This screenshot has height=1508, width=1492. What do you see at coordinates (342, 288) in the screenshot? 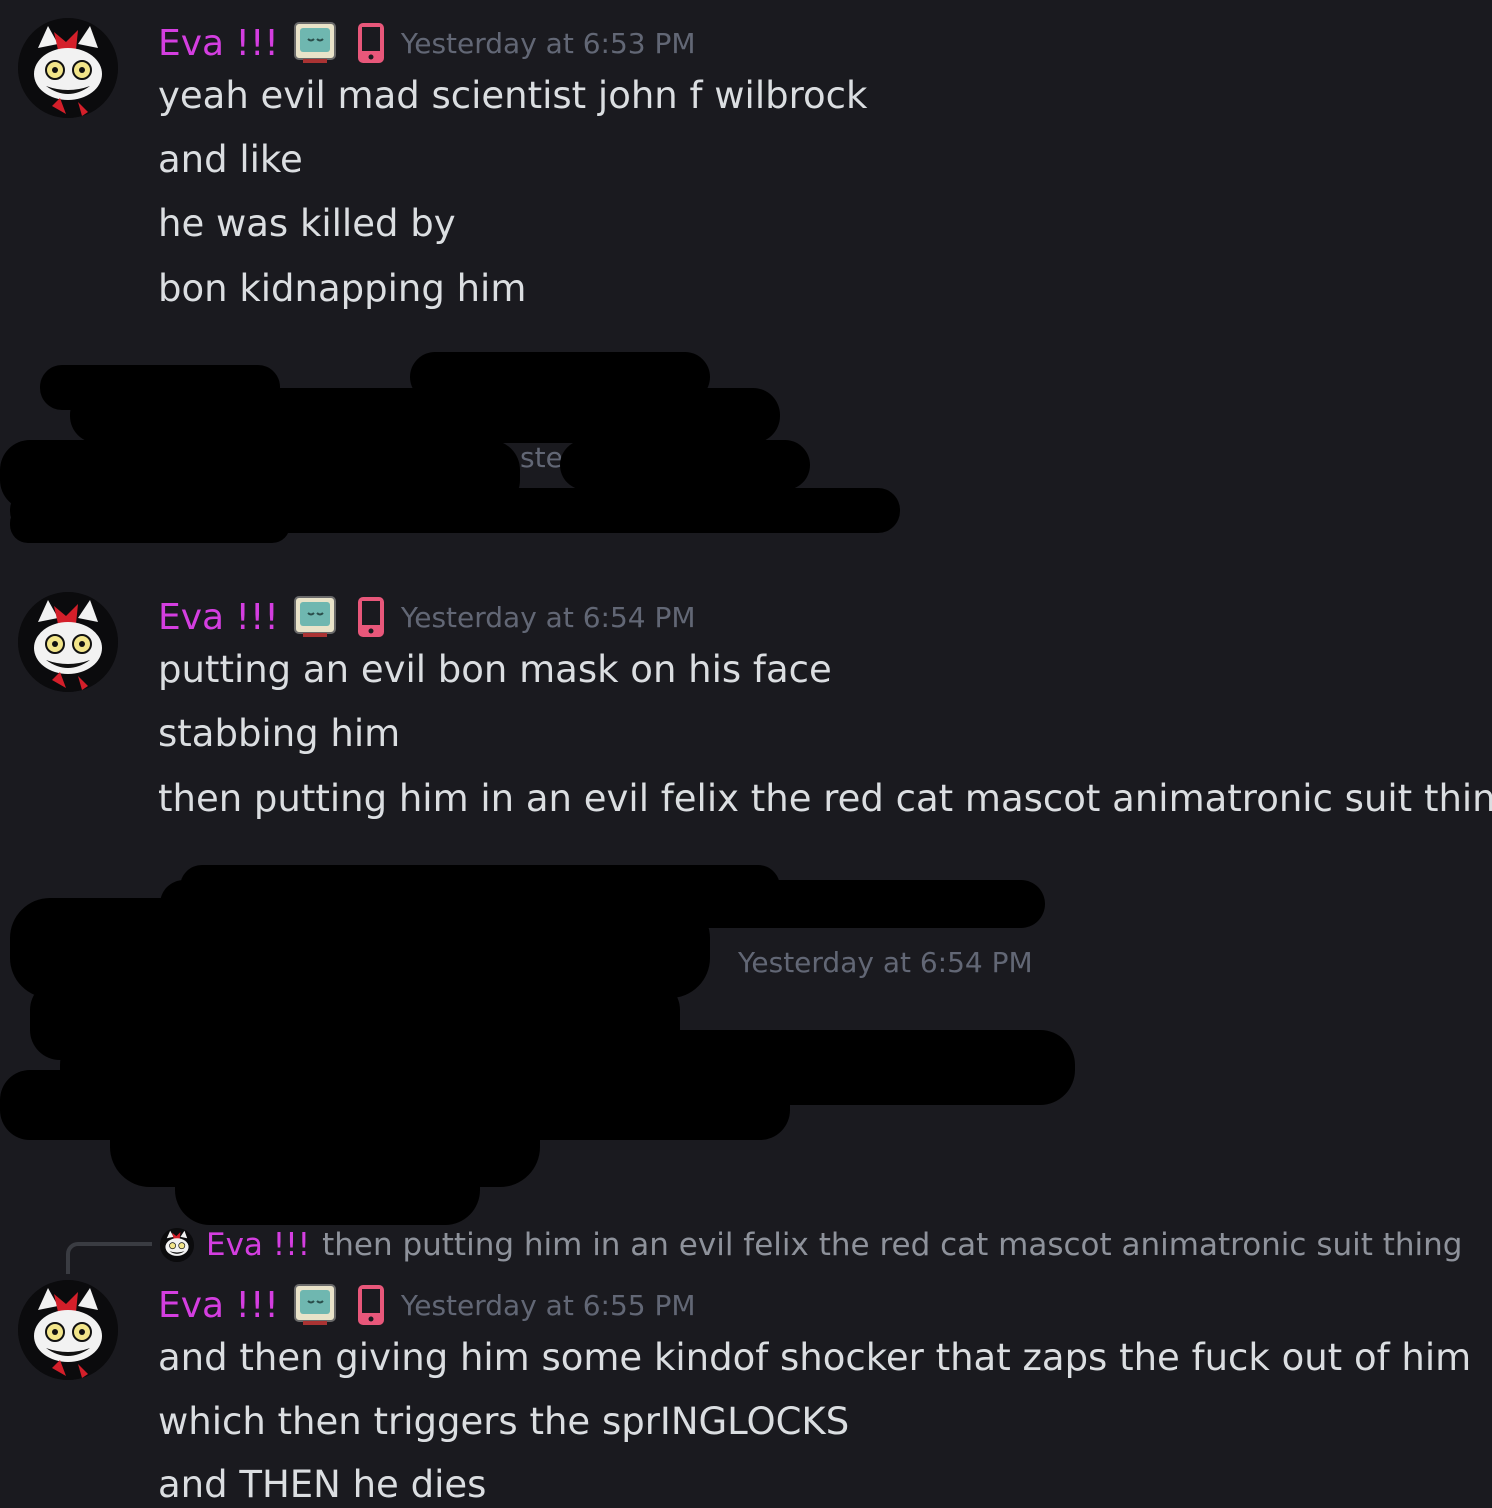
I see `message-line: bon kidnapping him` at bounding box center [342, 288].